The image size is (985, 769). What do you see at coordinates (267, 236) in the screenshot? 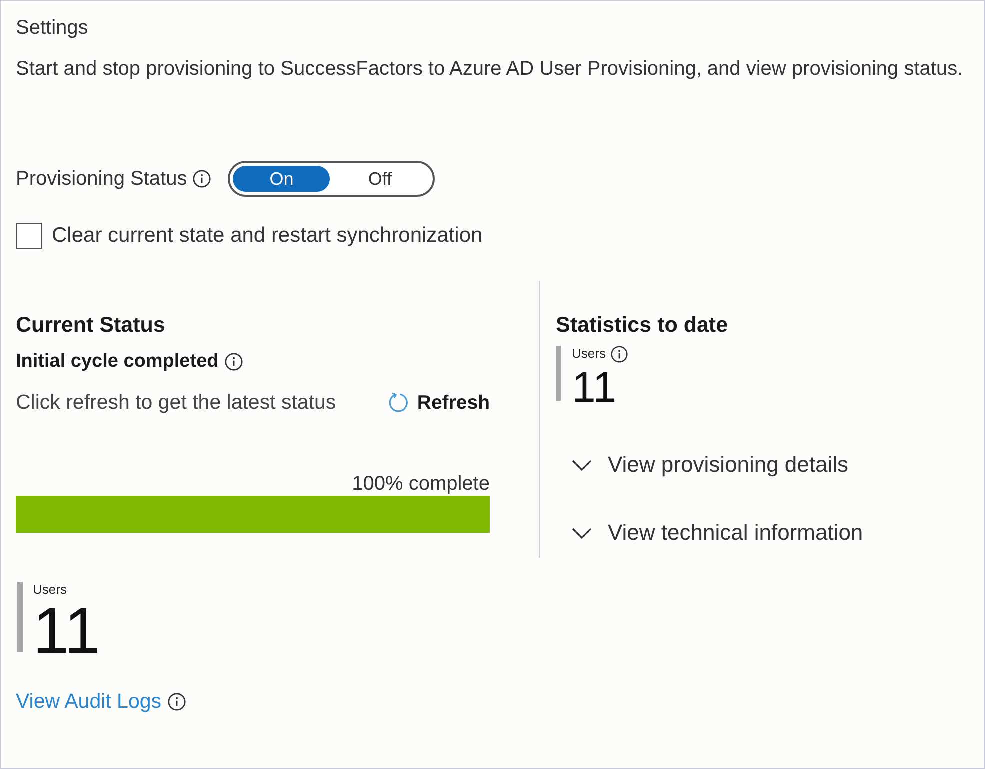
I see `checkbox-label: Clear current state and restart synchronization` at bounding box center [267, 236].